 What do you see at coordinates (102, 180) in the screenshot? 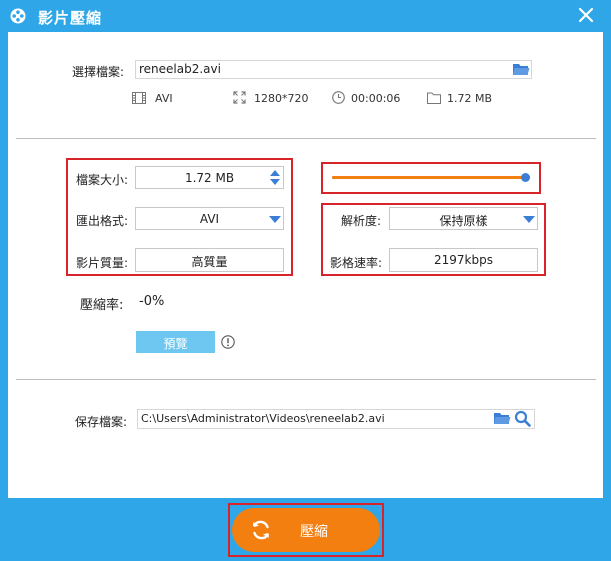
I see `file-size-label: 檔案大小:` at bounding box center [102, 180].